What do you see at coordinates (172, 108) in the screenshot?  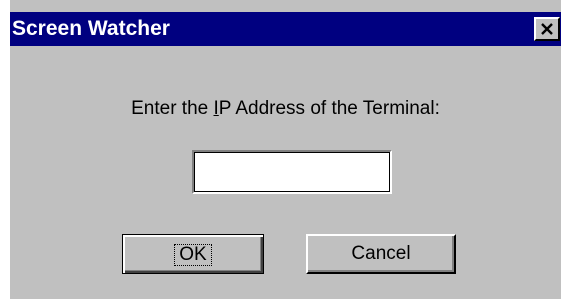 I see `prompt-text-start: Enter the` at bounding box center [172, 108].